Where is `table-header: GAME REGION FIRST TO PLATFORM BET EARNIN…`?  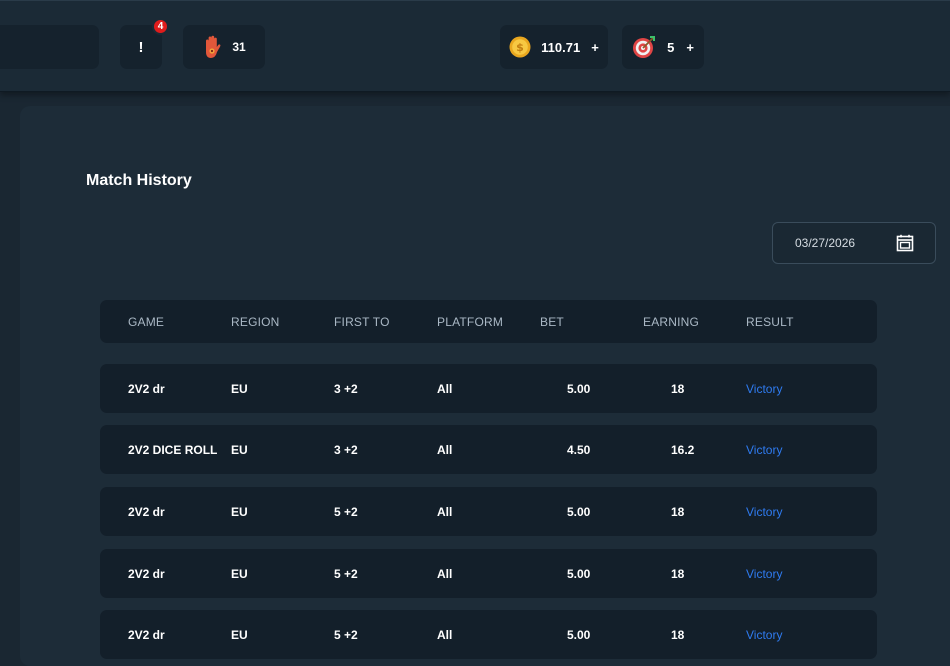
table-header: GAME REGION FIRST TO PLATFORM BET EARNIN… is located at coordinates (488, 321).